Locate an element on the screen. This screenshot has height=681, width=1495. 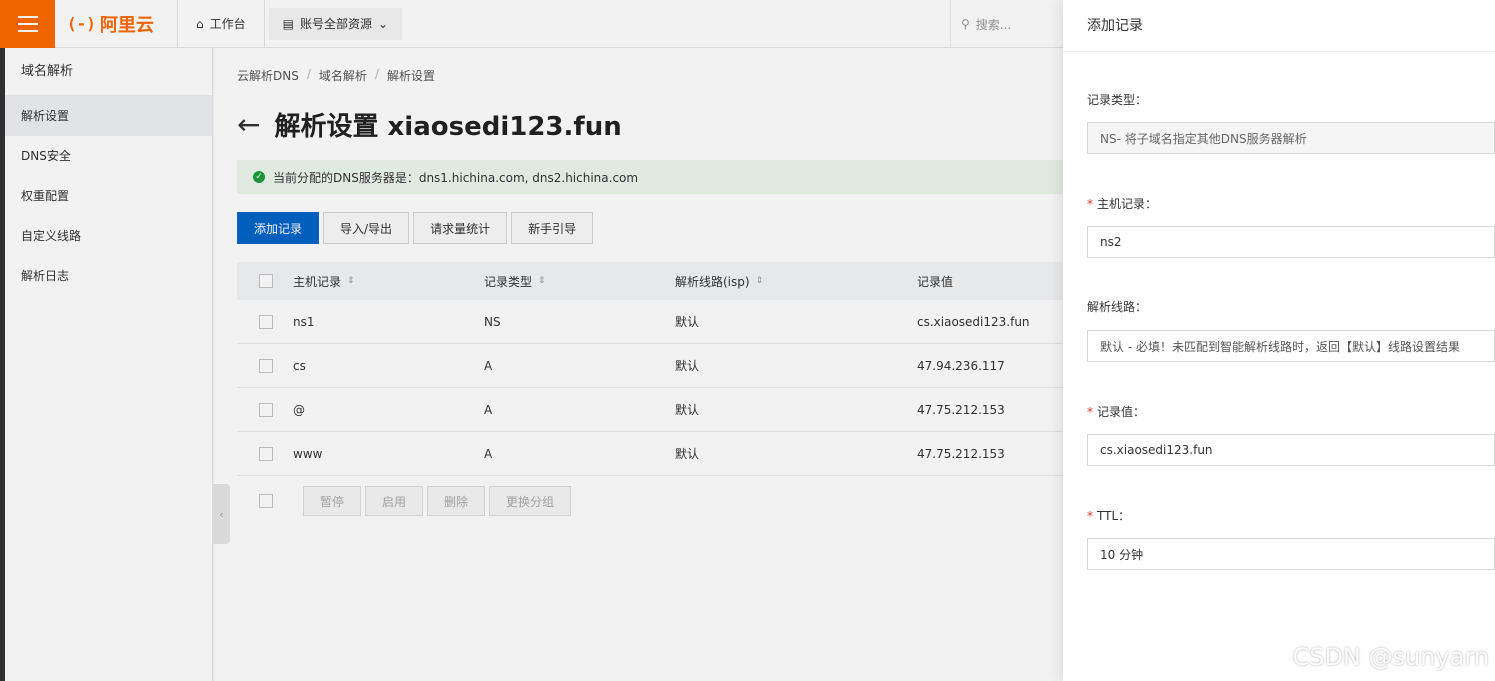
host-record-label-text: 主机记录： is located at coordinates (1127, 204).